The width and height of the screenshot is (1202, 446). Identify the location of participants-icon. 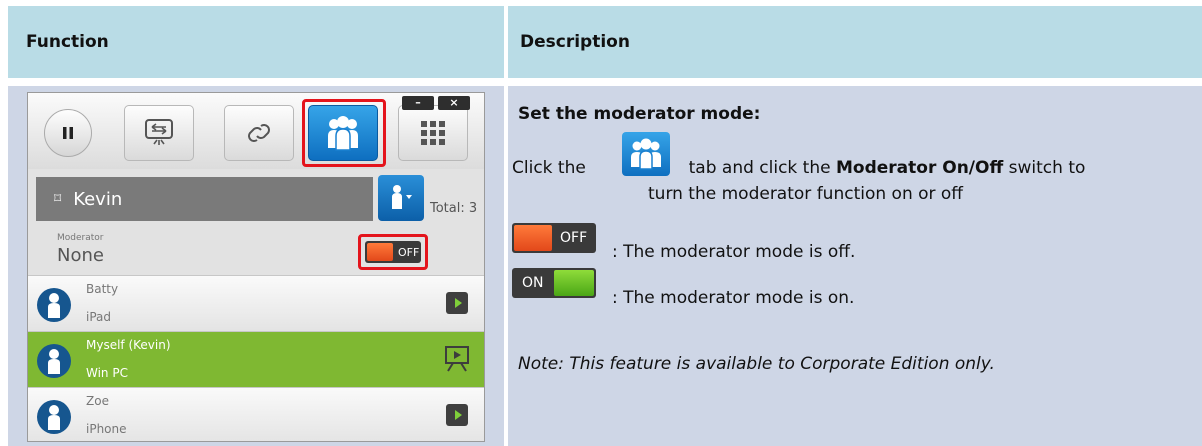
(646, 154).